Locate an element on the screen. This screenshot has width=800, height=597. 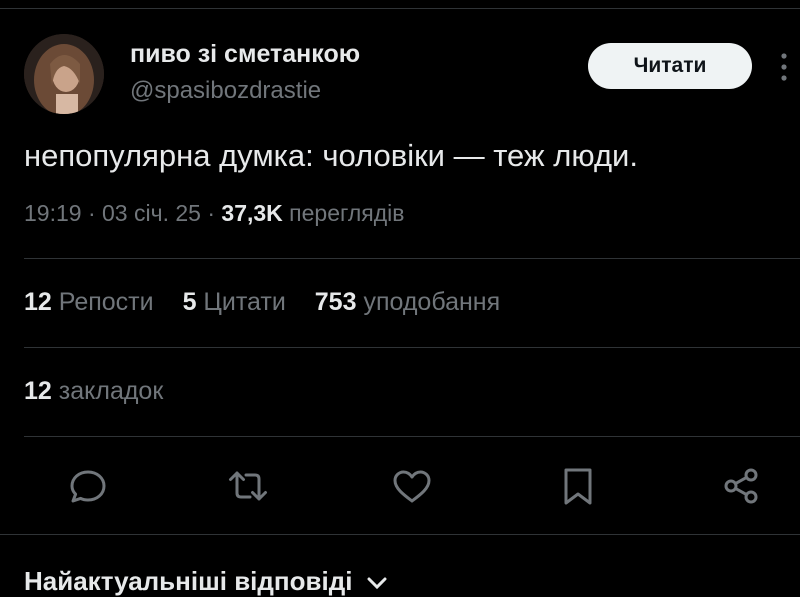
repost-button is located at coordinates (248, 486).